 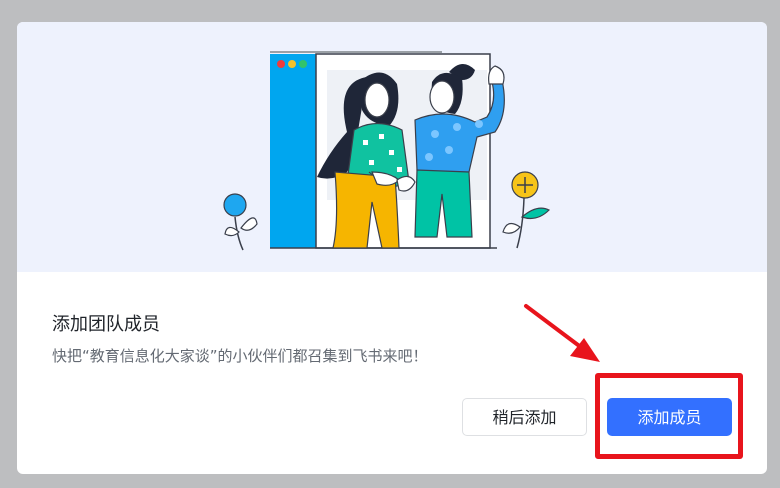 I want to click on browser-sidebar, so click(x=293, y=151).